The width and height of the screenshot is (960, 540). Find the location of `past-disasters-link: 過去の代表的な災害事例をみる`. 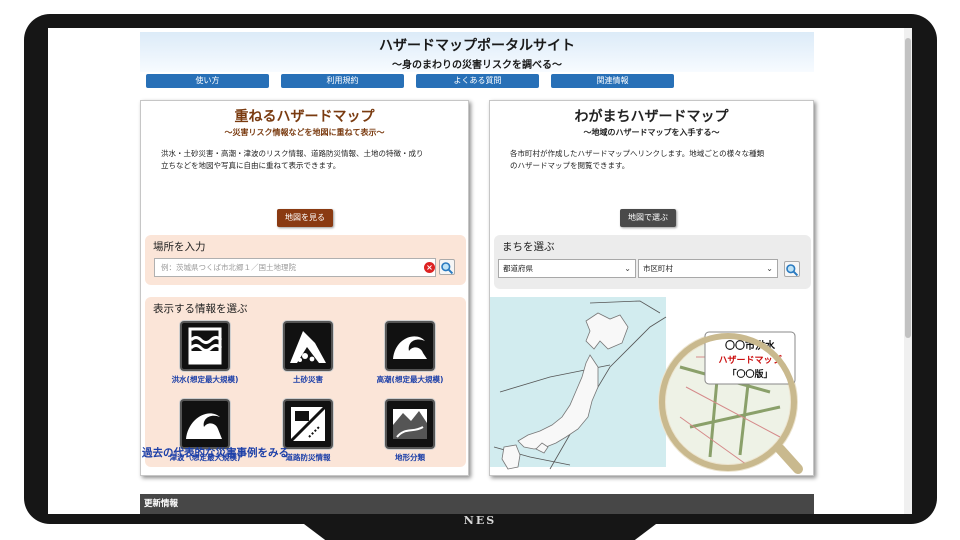

past-disasters-link: 過去の代表的な災害事例をみる is located at coordinates (215, 452).